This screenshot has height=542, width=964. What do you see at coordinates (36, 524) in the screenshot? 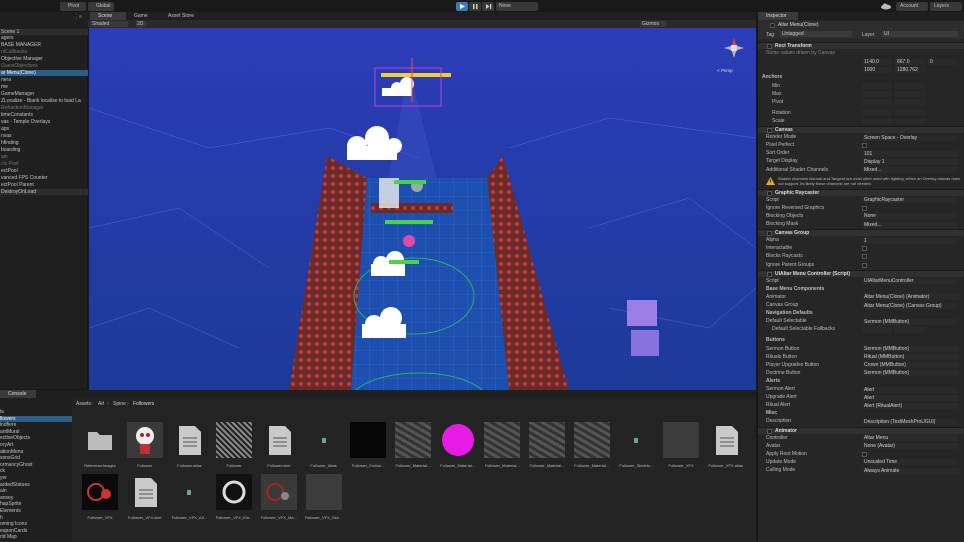
I see `project-folder: oming Icons` at bounding box center [36, 524].